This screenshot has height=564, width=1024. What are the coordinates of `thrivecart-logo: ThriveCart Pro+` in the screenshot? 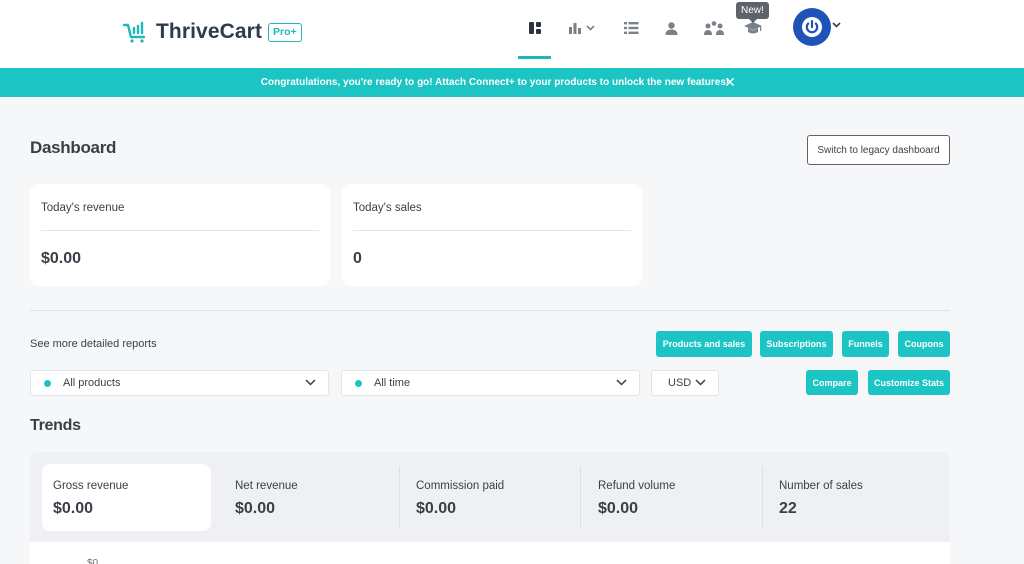 It's located at (212, 32).